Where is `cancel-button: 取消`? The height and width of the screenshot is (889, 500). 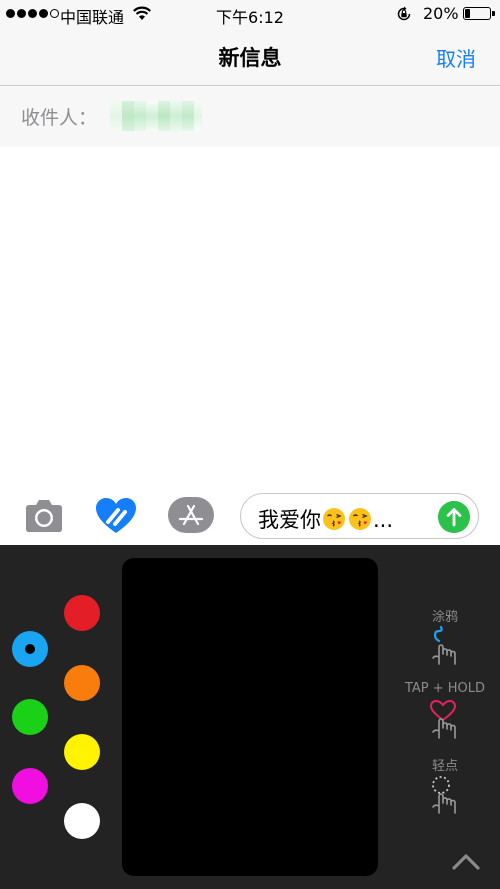 cancel-button: 取消 is located at coordinates (456, 57).